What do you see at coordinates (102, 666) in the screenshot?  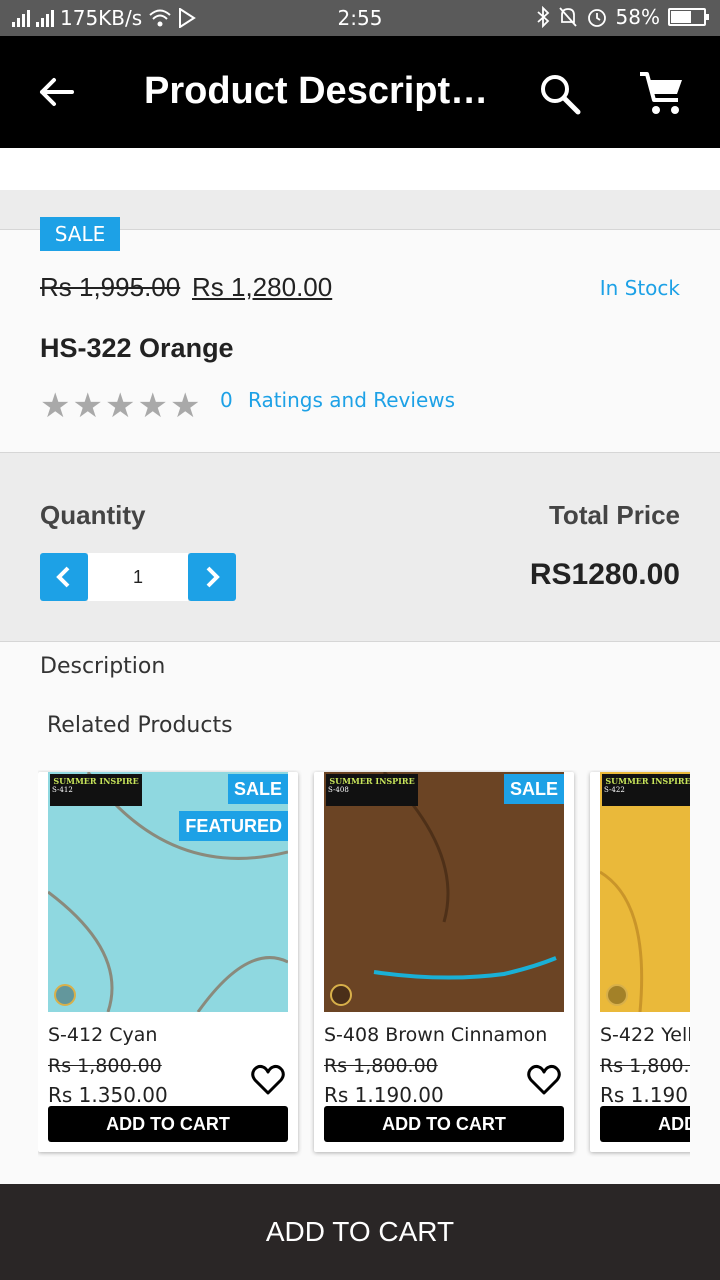 I see `description-heading: Description` at bounding box center [102, 666].